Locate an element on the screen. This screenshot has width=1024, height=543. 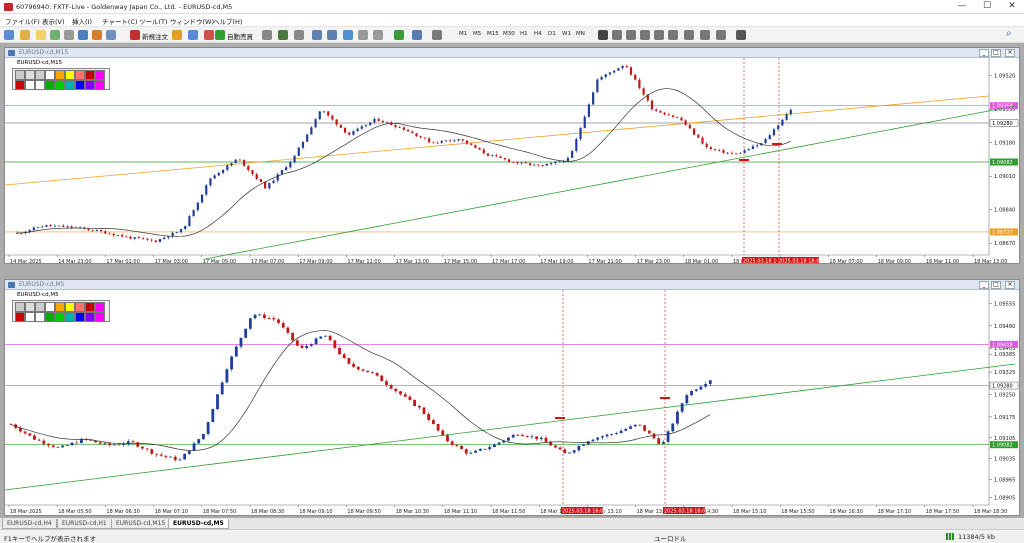
crosshair-tool-icon is located at coordinates (617, 35).